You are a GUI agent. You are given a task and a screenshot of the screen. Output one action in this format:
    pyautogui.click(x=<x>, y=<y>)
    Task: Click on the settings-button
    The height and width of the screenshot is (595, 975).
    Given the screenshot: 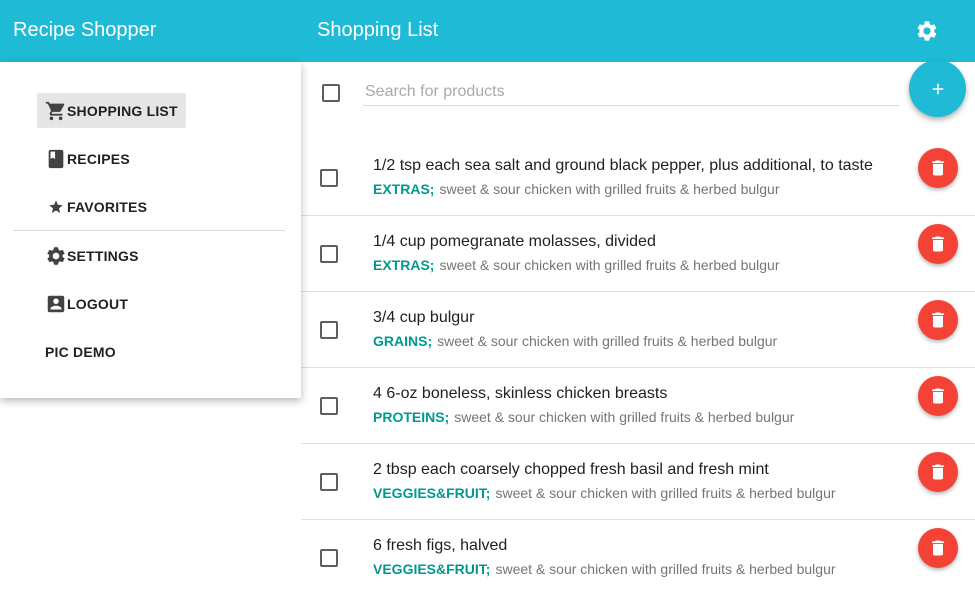 What is the action you would take?
    pyautogui.click(x=927, y=31)
    